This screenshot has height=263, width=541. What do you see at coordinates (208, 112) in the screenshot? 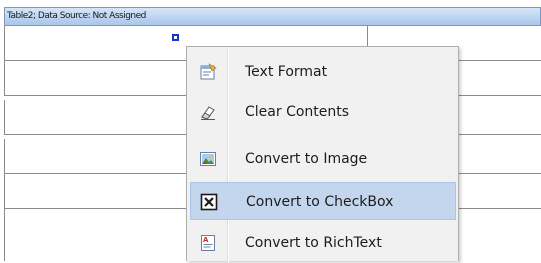
I see `eraser-icon` at bounding box center [208, 112].